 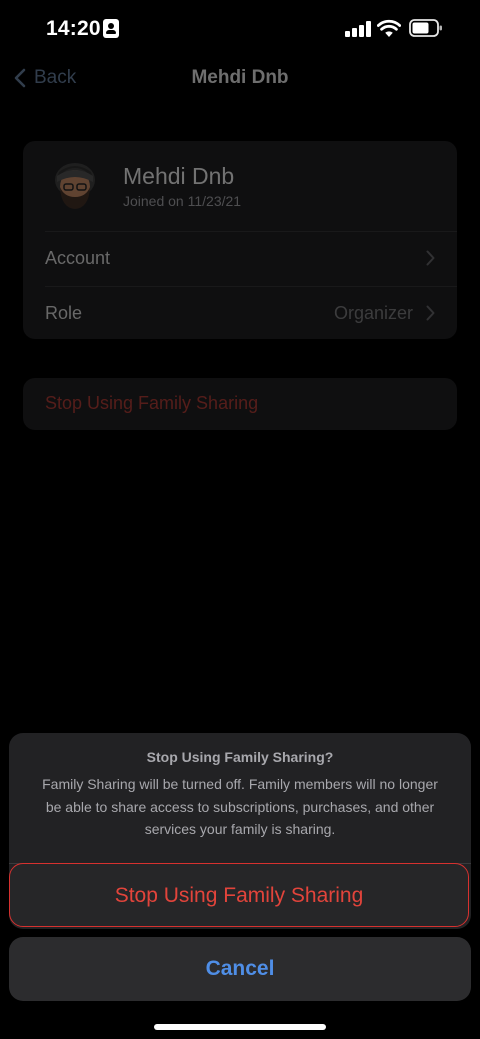 I want to click on action-sheet-title: Stop Using Family Sharing?, so click(x=240, y=757).